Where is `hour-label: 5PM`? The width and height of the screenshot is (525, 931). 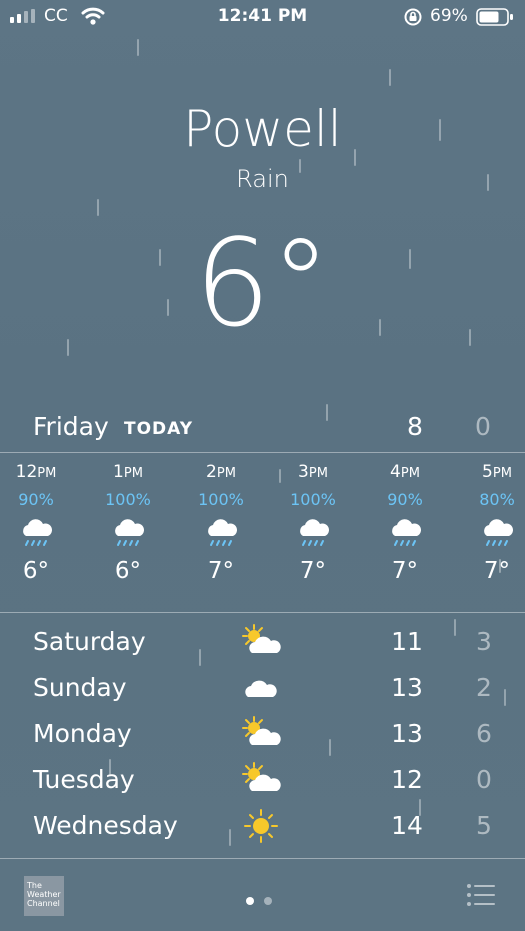 hour-label: 5PM is located at coordinates (497, 472).